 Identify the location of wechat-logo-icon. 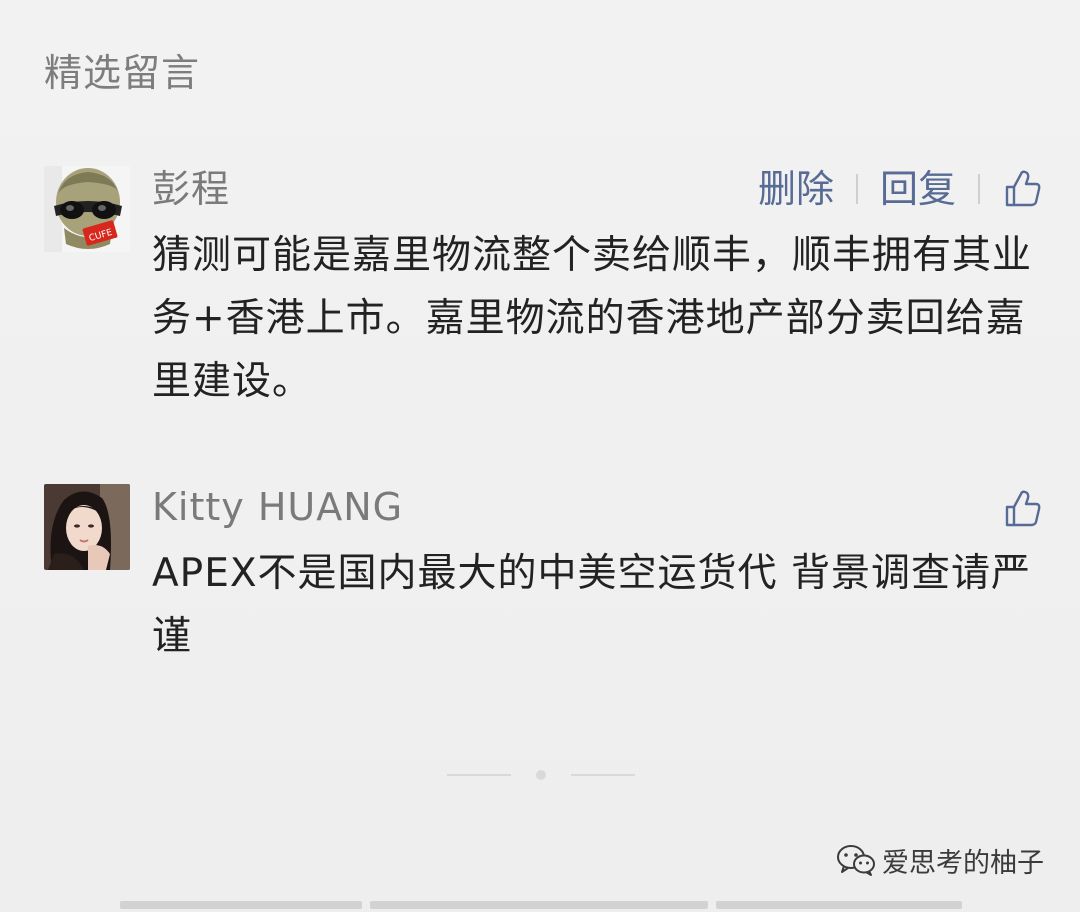
(856, 860).